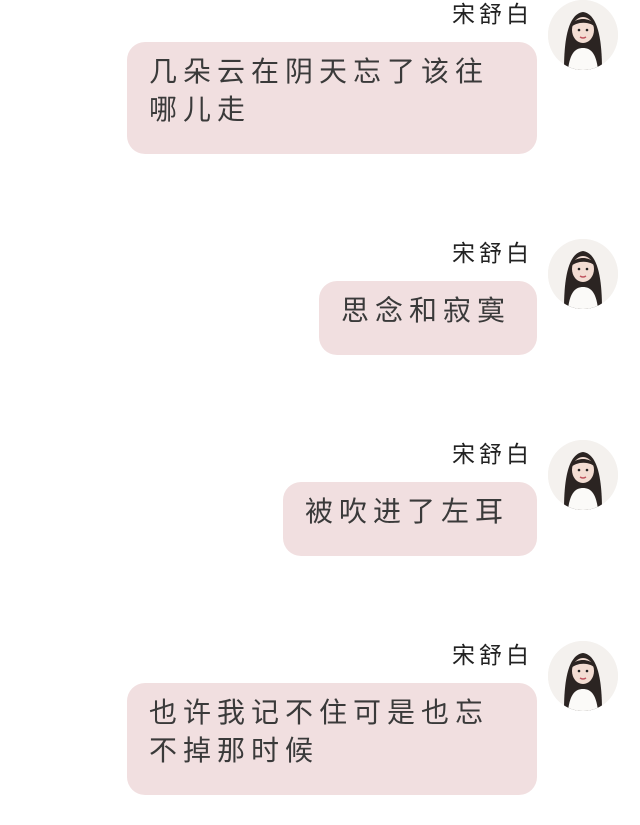 The width and height of the screenshot is (640, 825). What do you see at coordinates (332, 739) in the screenshot?
I see `message-bubble: 也许我记不住可是也忘不掉那时候` at bounding box center [332, 739].